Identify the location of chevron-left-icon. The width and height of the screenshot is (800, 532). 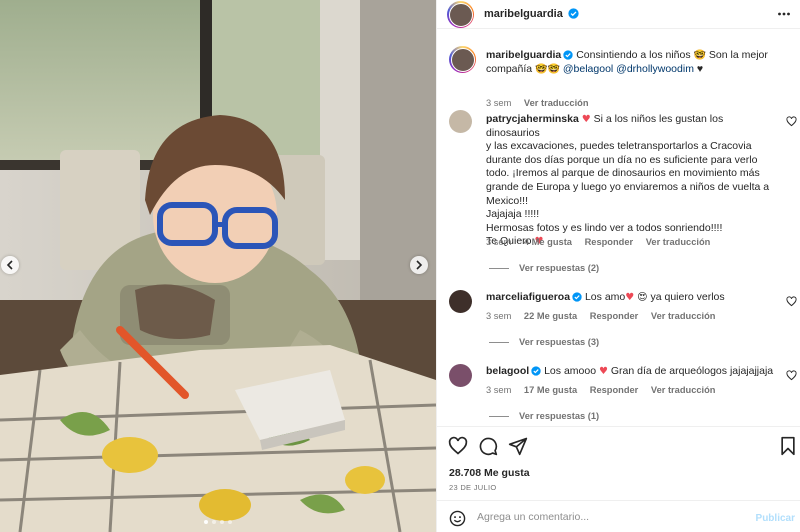
(9, 265).